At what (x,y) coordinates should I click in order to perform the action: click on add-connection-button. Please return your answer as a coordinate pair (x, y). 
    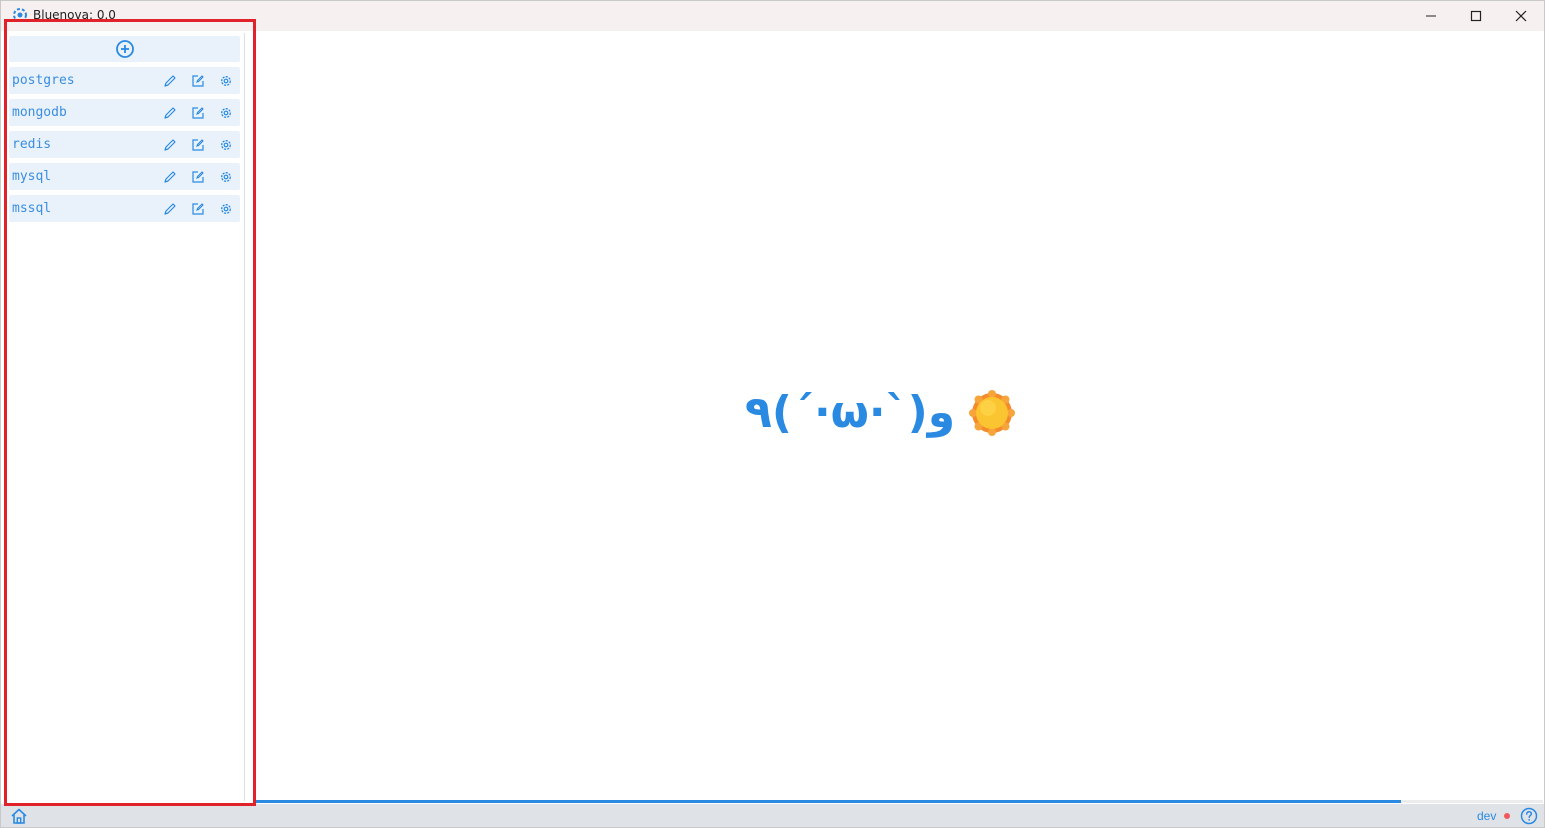
    Looking at the image, I should click on (124, 49).